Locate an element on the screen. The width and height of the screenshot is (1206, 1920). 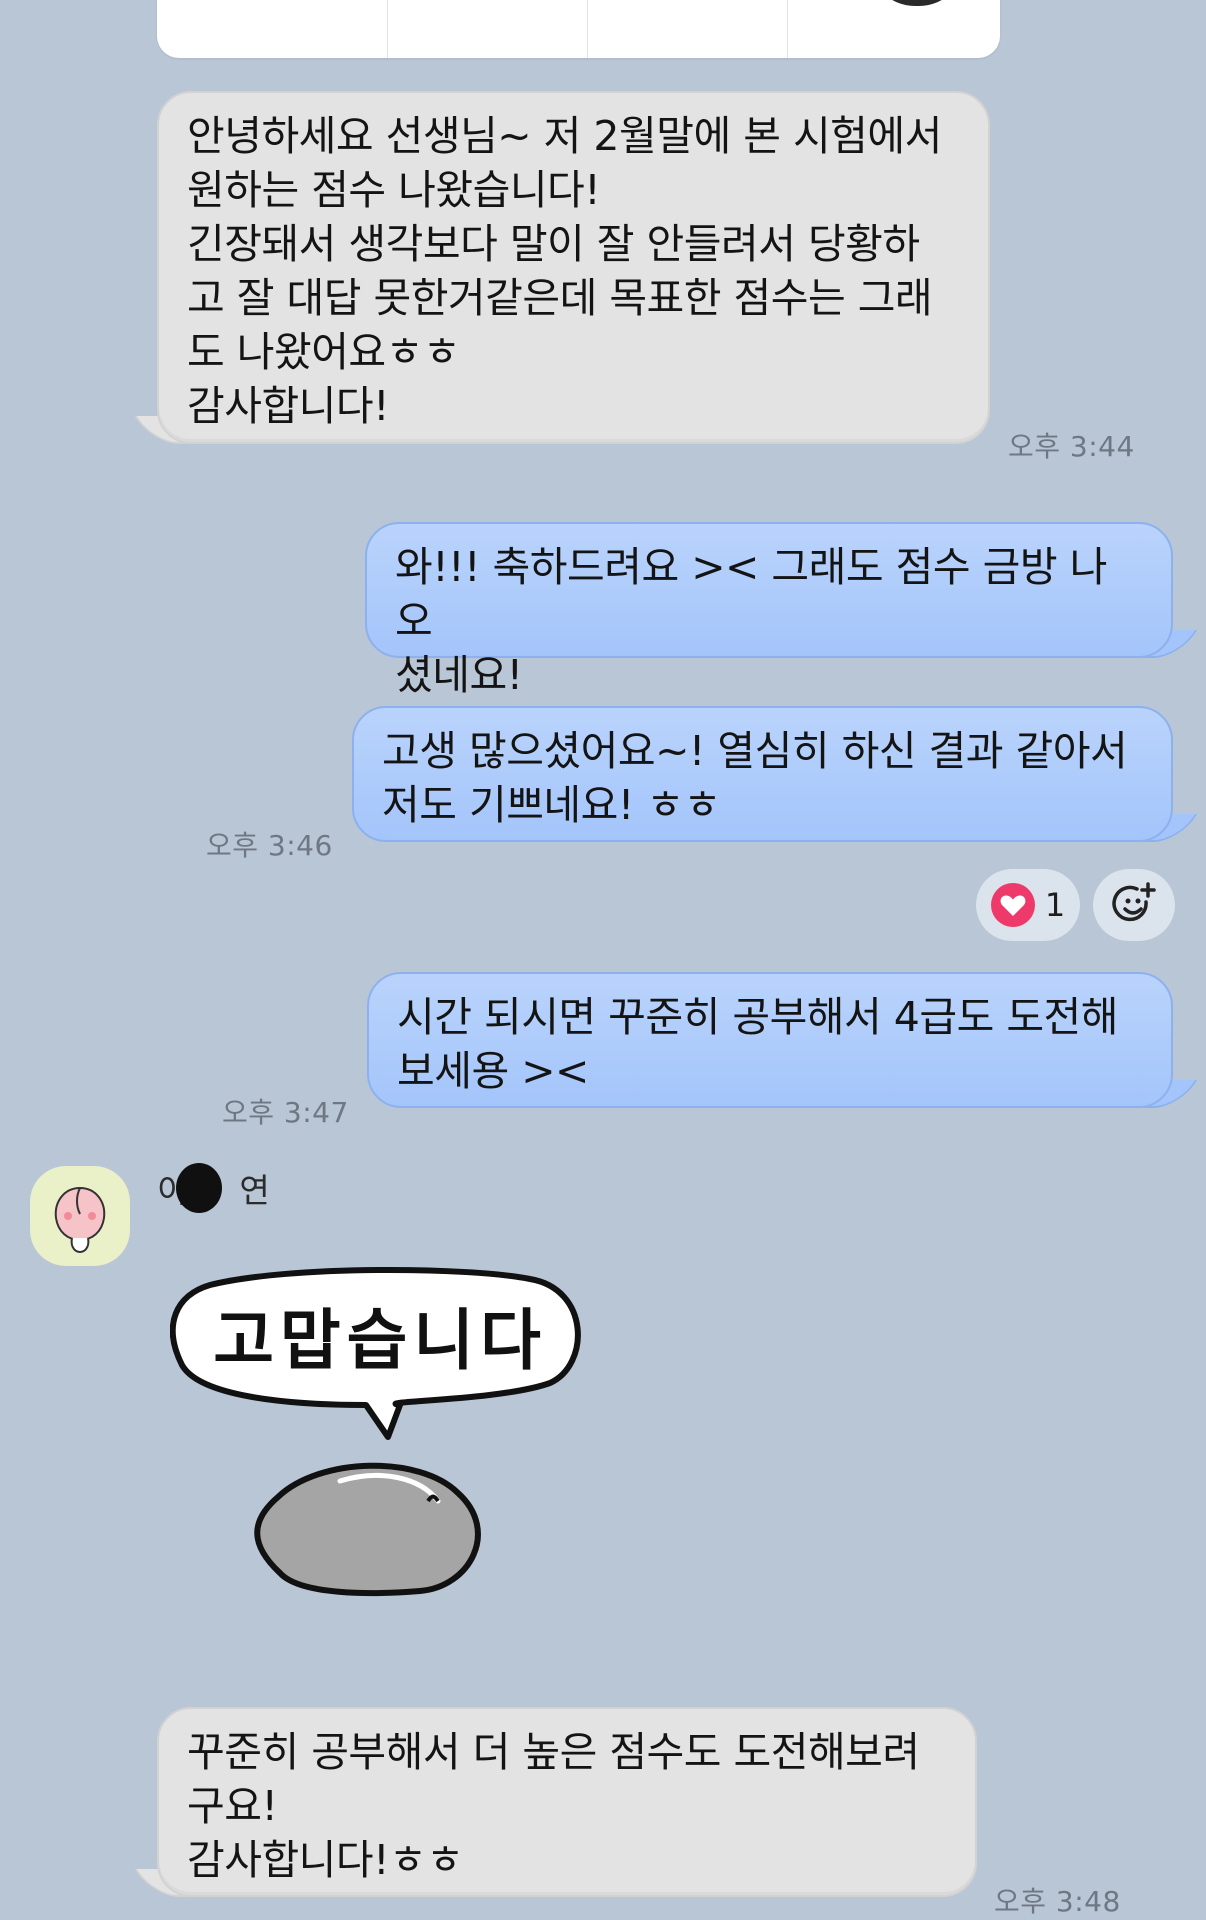
add-reaction-button is located at coordinates (1134, 905).